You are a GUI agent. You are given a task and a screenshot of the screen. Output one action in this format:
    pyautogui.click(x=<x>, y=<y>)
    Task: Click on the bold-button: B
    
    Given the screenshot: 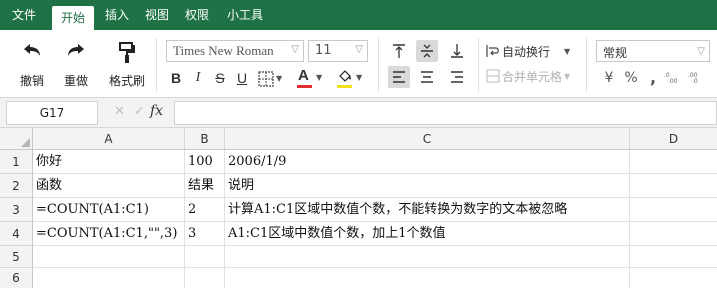 What is the action you would take?
    pyautogui.click(x=176, y=78)
    